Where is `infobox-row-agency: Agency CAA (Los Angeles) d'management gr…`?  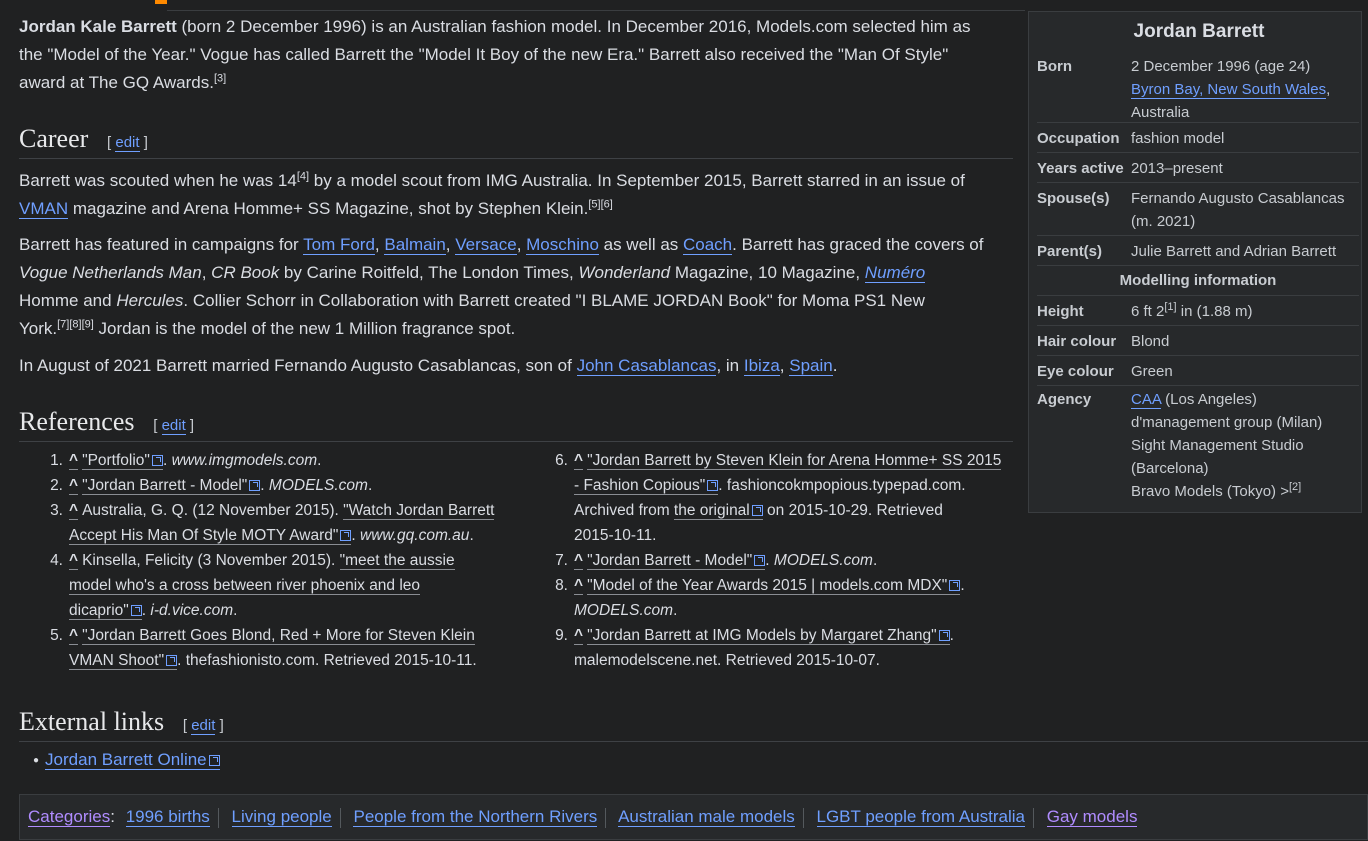 infobox-row-agency: Agency CAA (Los Angeles) d'management gr… is located at coordinates (1198, 445).